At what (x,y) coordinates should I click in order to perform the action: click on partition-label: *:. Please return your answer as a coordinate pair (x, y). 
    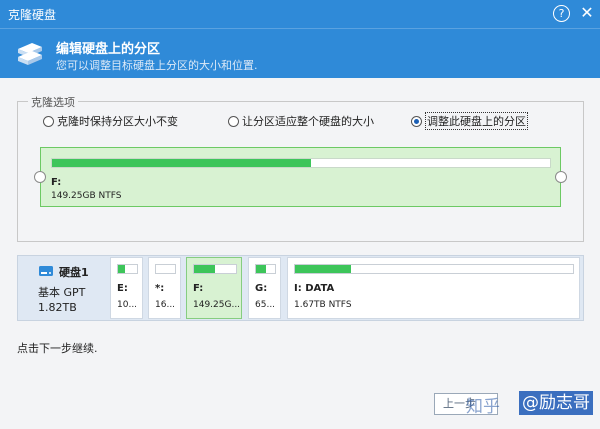
    Looking at the image, I should click on (160, 288).